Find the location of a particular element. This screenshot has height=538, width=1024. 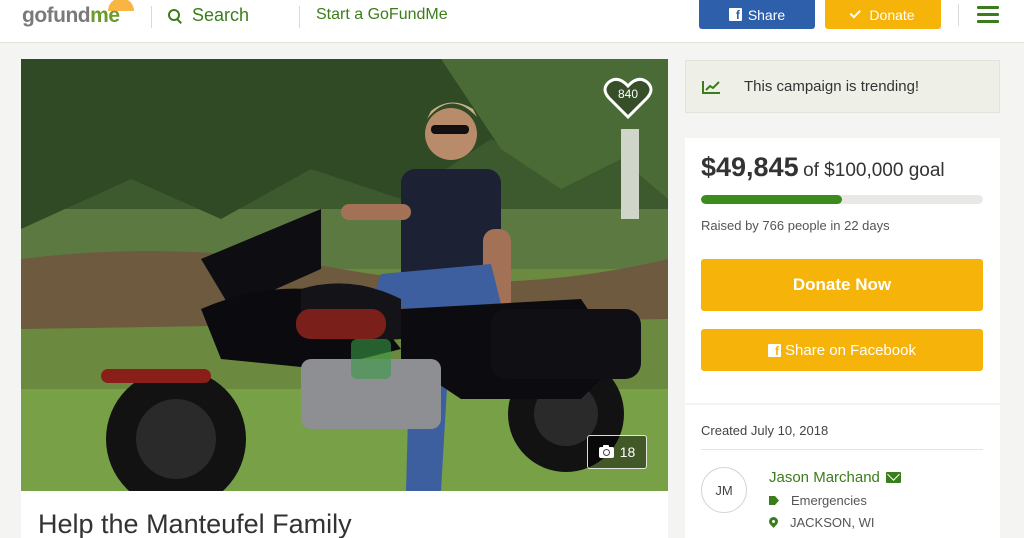

donate-button: Donate is located at coordinates (883, 14).